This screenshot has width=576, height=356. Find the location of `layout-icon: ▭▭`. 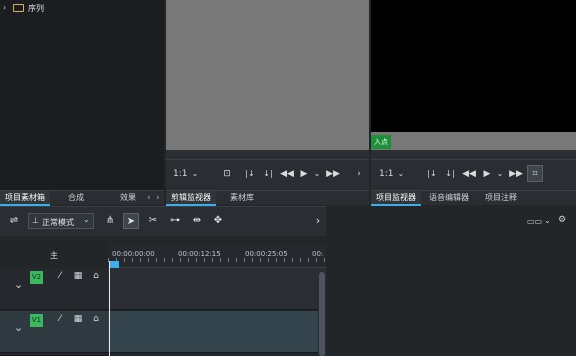

layout-icon: ▭▭ is located at coordinates (534, 221).